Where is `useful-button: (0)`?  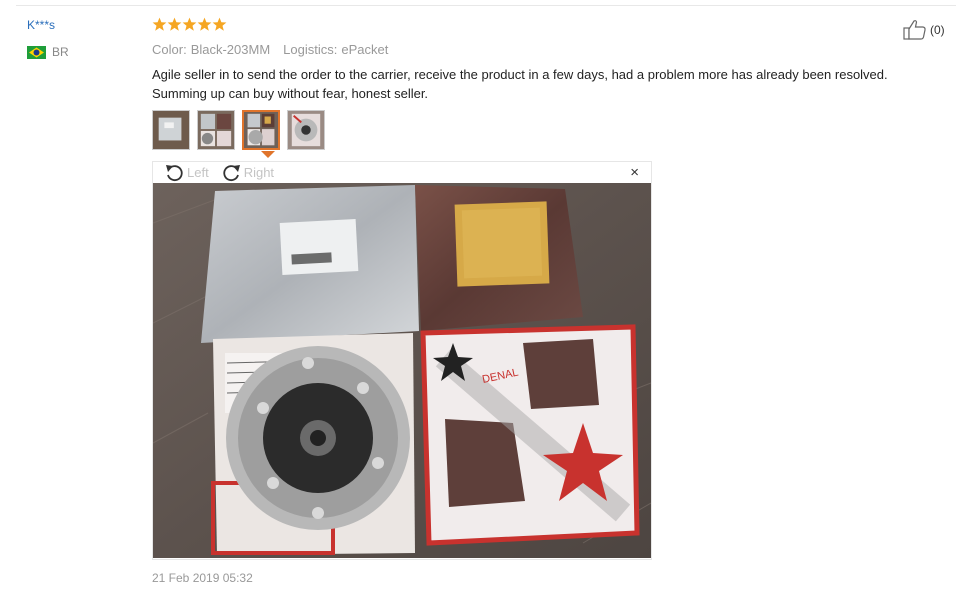
useful-button: (0) is located at coordinates (924, 29).